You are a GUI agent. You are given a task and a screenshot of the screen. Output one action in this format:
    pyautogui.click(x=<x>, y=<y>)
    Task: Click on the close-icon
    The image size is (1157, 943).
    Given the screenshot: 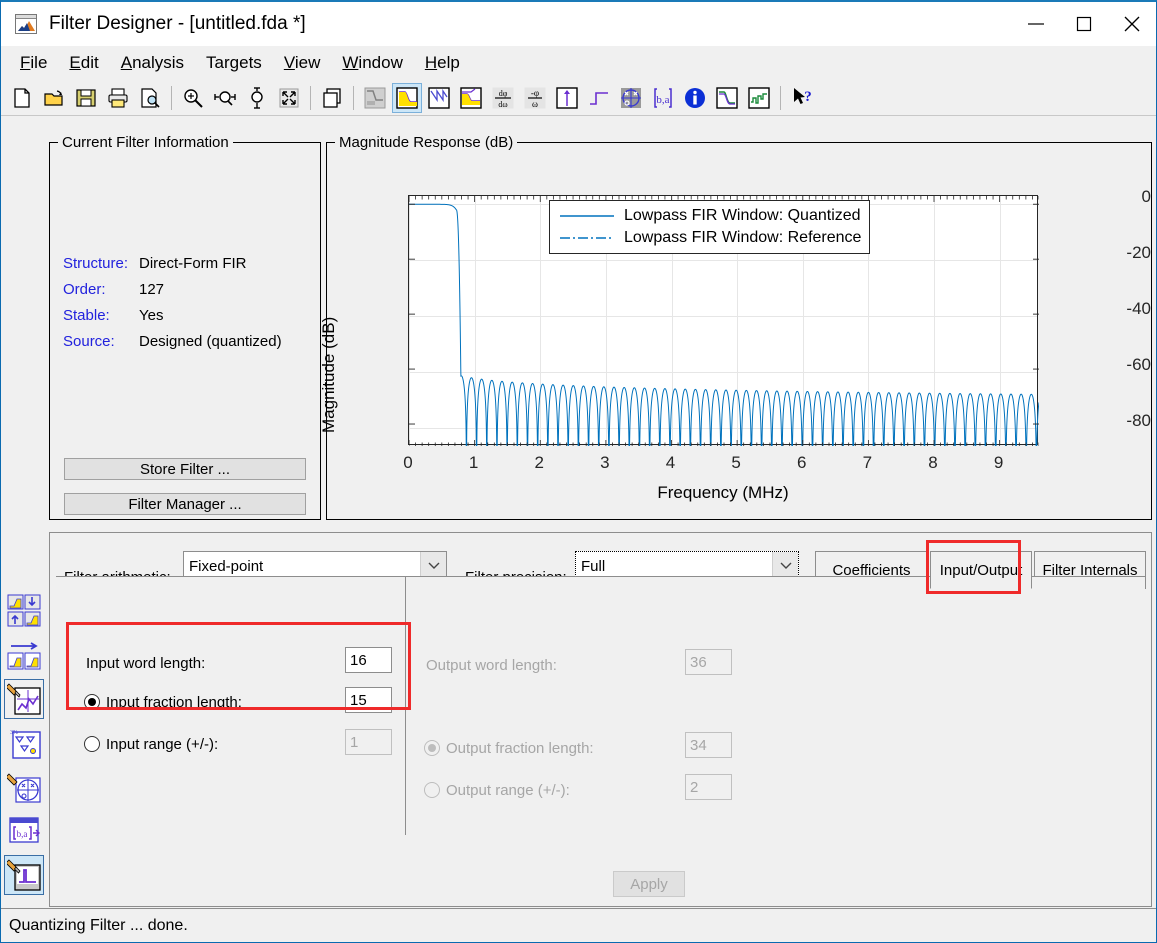 What is the action you would take?
    pyautogui.click(x=1132, y=24)
    